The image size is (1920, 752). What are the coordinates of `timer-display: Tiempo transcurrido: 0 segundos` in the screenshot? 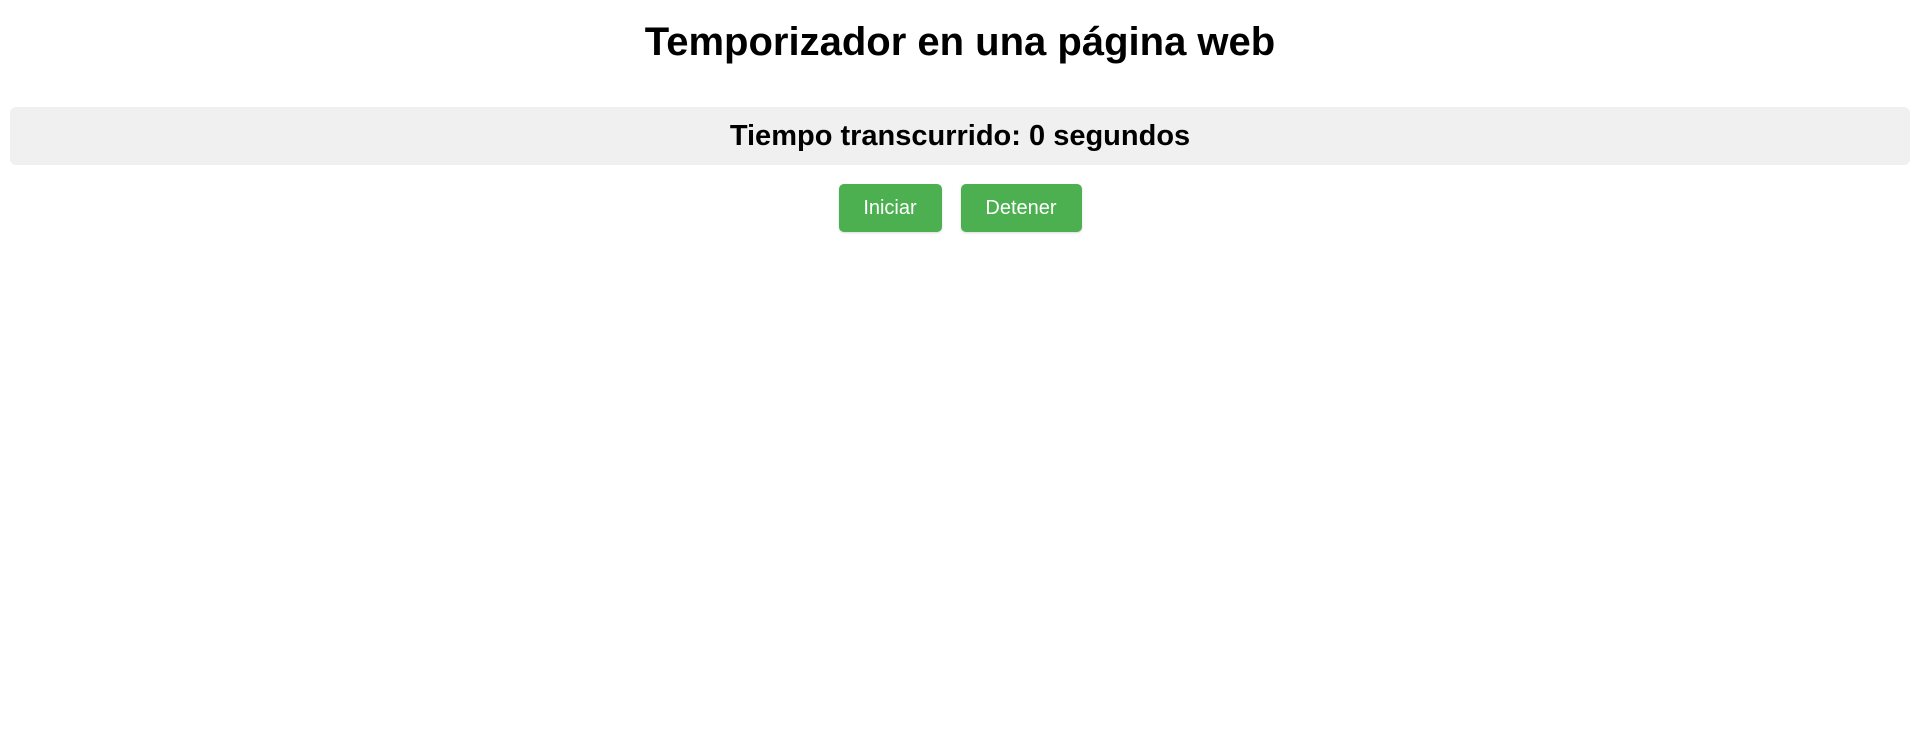 It's located at (960, 136).